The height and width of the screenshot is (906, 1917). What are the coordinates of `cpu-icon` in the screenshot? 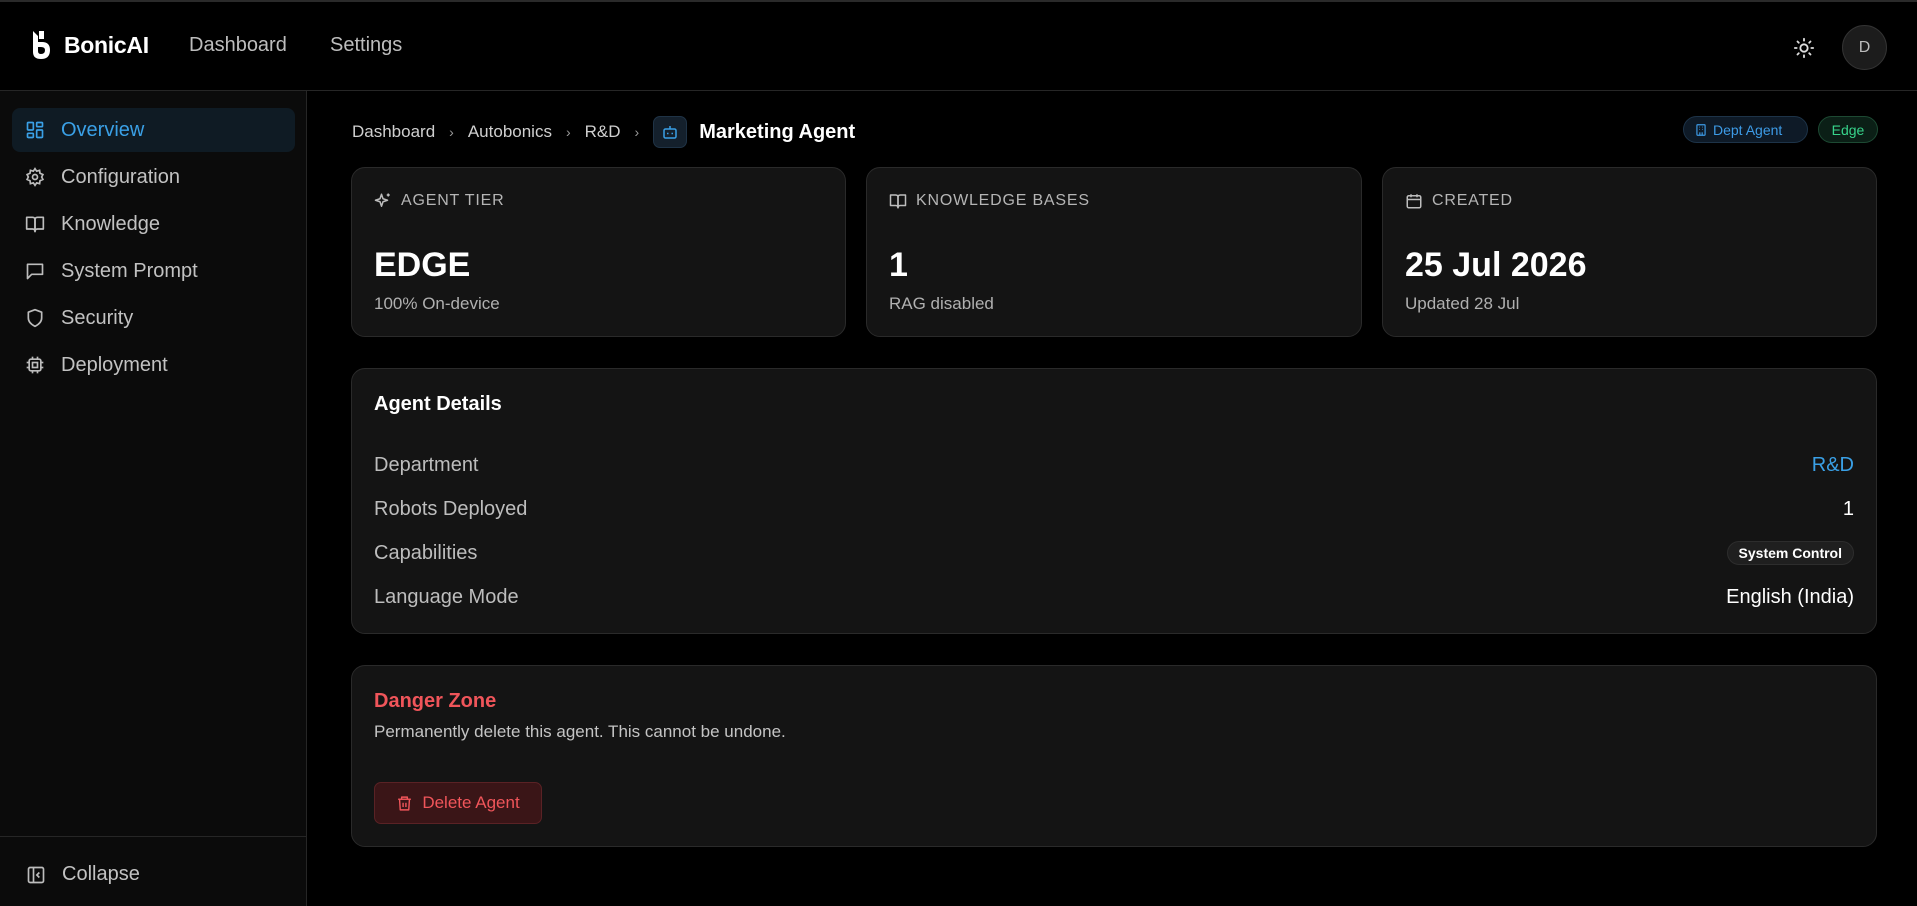 It's located at (35, 365).